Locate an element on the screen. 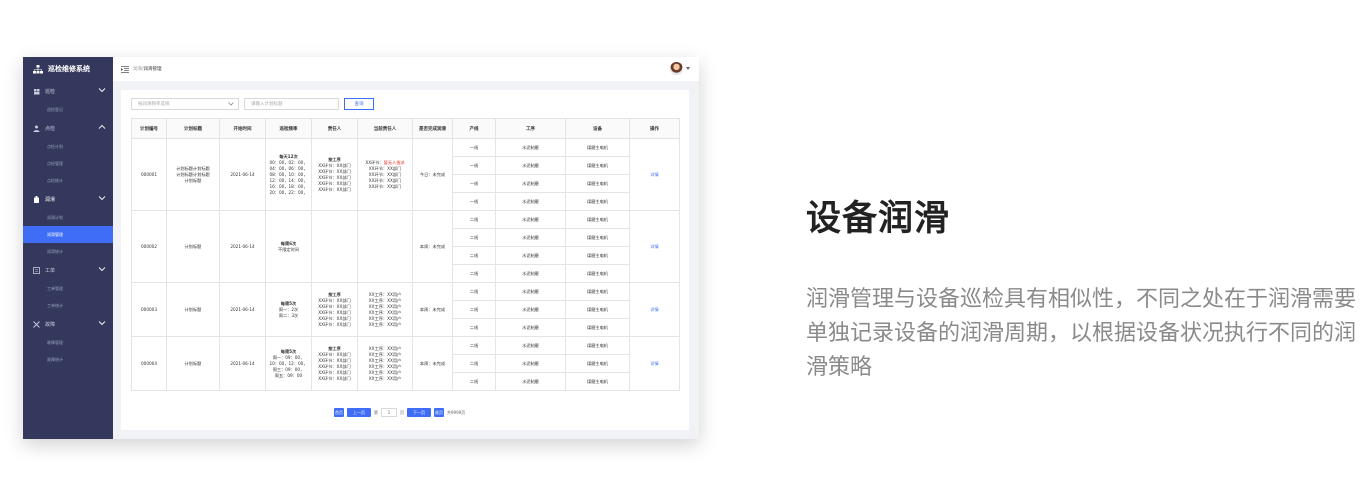 This screenshot has height=480, width=1371. sidebar-item: 润滑统计 is located at coordinates (68, 251).